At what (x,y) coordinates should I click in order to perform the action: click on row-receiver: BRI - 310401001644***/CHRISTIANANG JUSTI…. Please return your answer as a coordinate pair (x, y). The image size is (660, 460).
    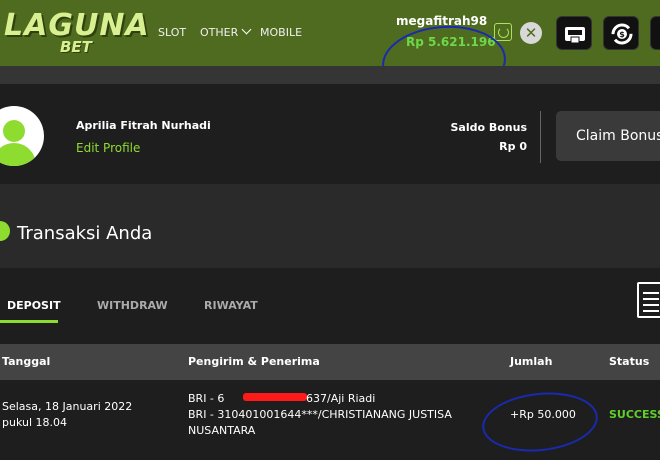
    Looking at the image, I should click on (320, 414).